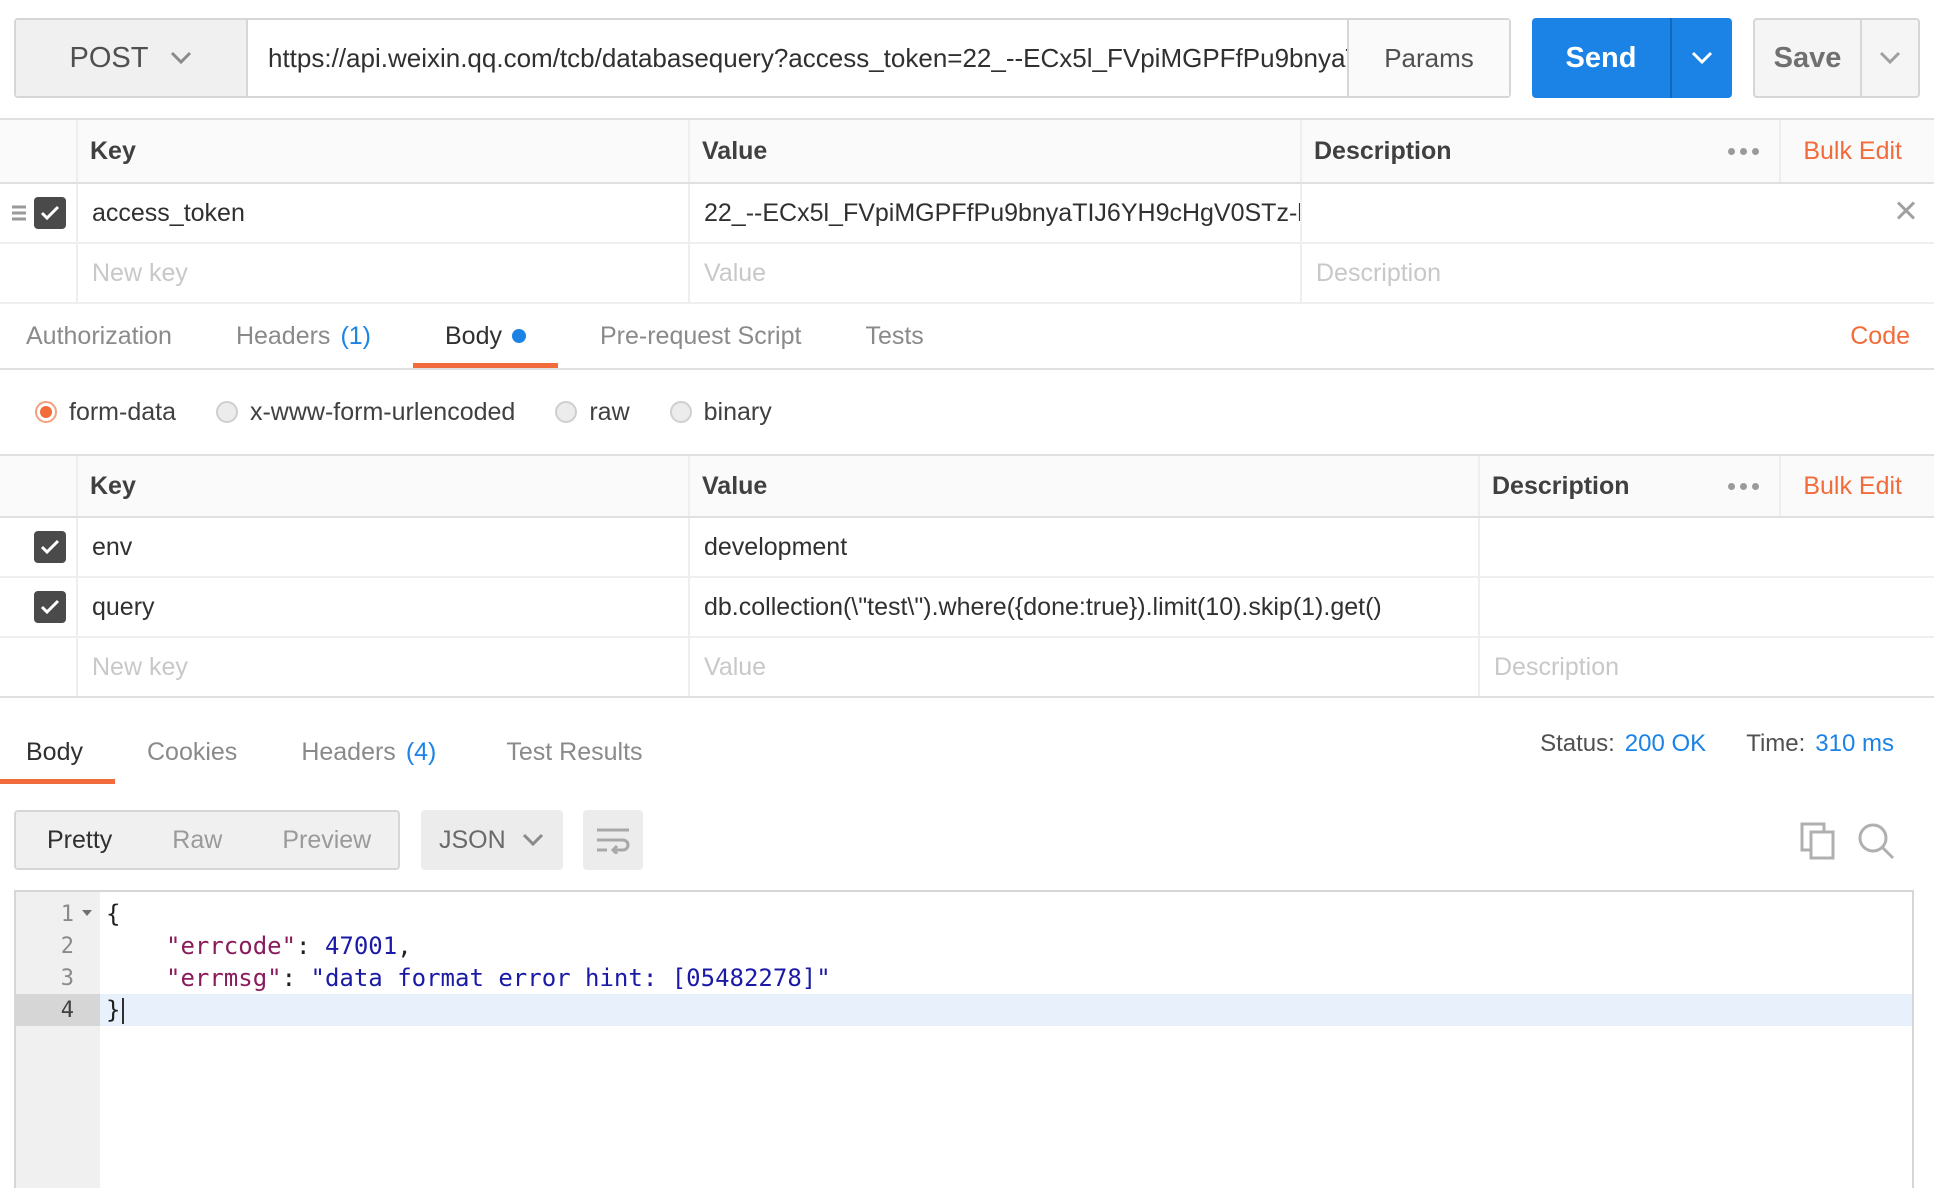 The width and height of the screenshot is (1934, 1188). I want to click on tab-pre-request-script: Pre-request Script, so click(700, 336).